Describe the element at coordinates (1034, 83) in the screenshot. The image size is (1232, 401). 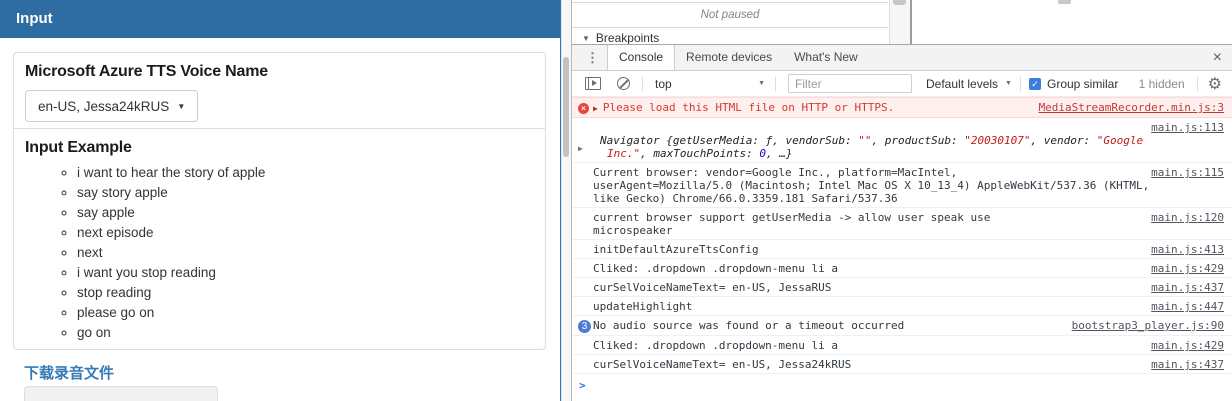
I see `group-similar-checkbox: ✓` at that location.